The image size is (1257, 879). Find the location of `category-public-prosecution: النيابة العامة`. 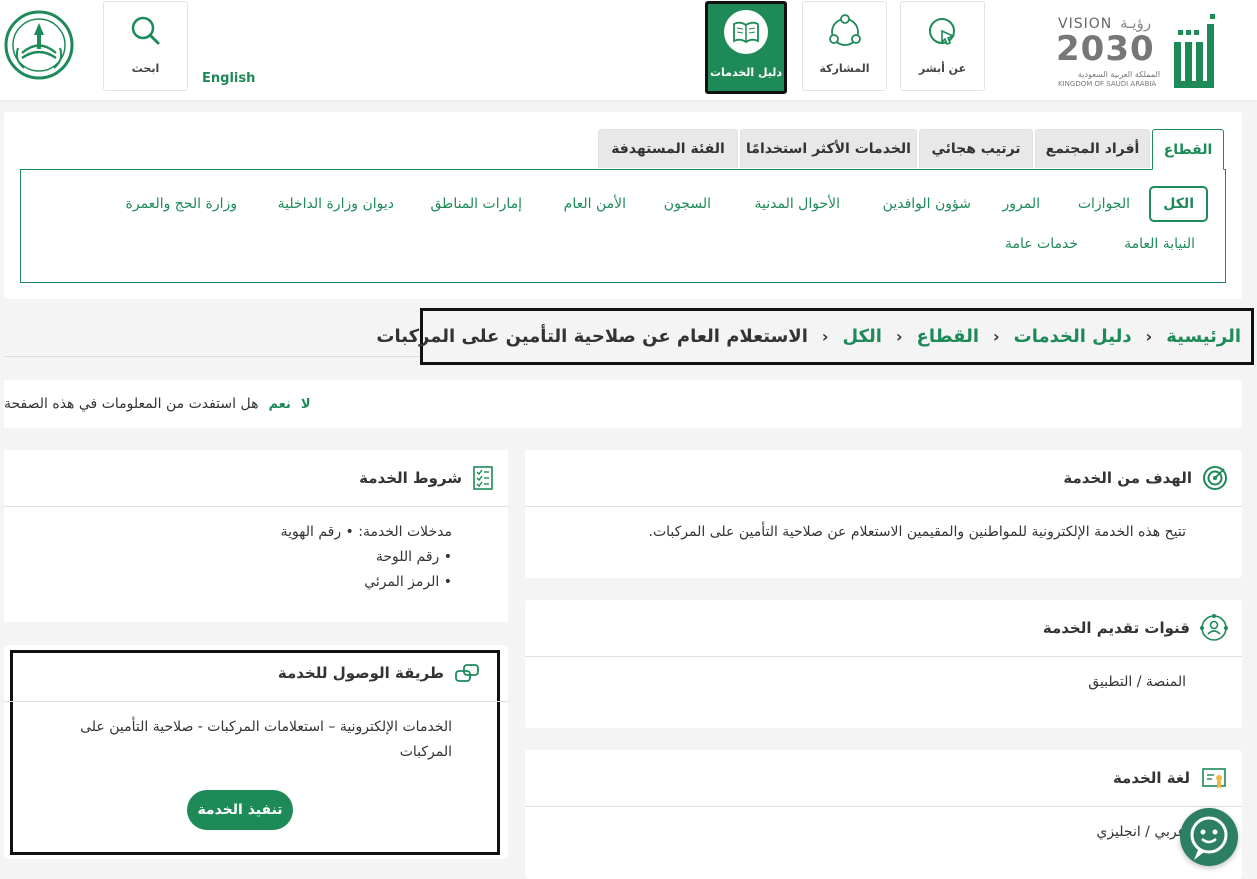

category-public-prosecution: النيابة العامة is located at coordinates (1159, 244).